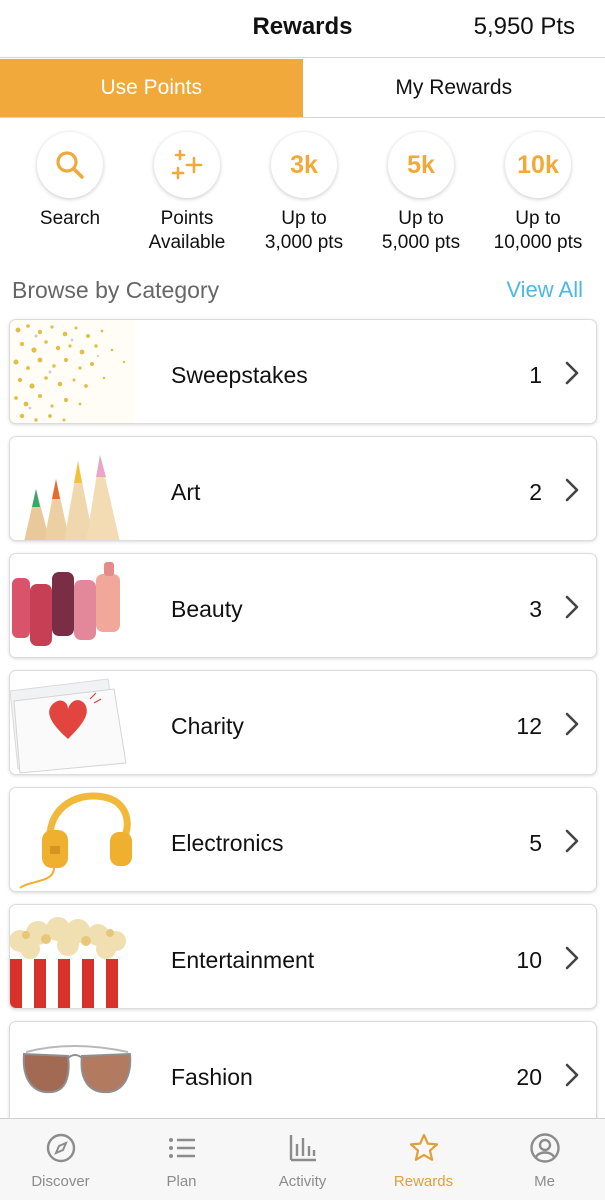  I want to click on category-name: Sweepstakes, so click(239, 375).